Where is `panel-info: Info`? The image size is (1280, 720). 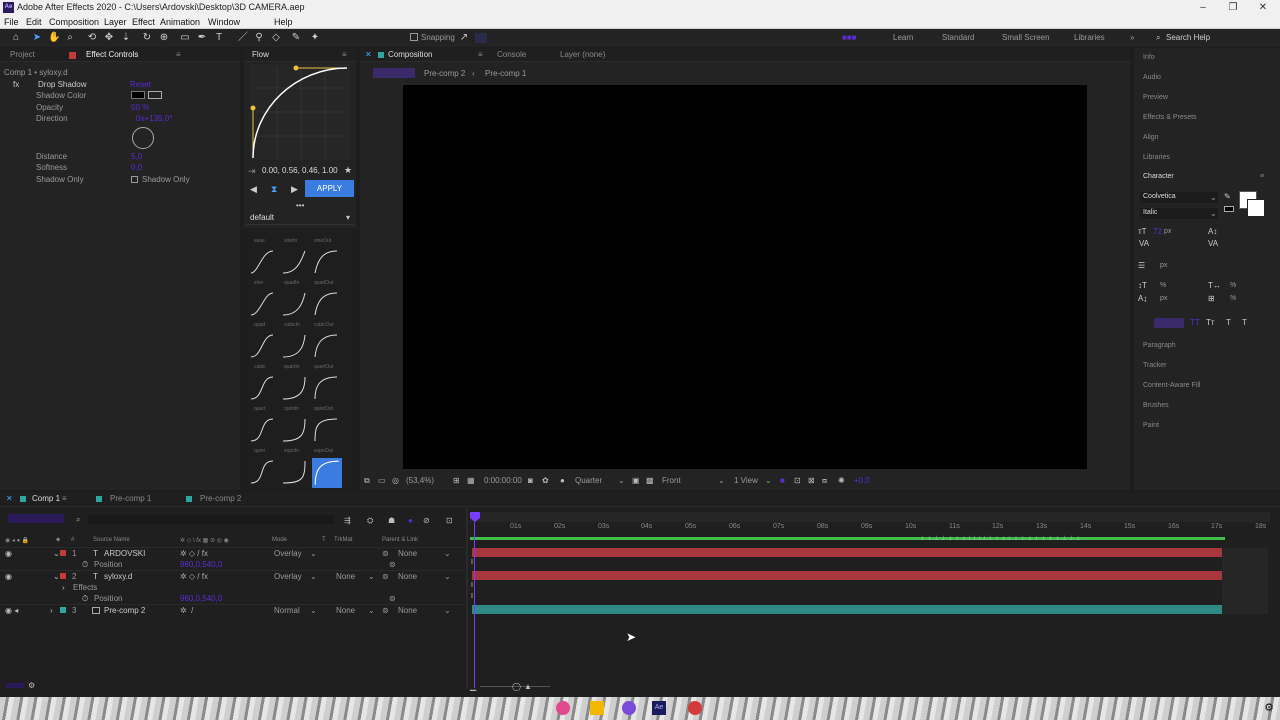 panel-info: Info is located at coordinates (1149, 57).